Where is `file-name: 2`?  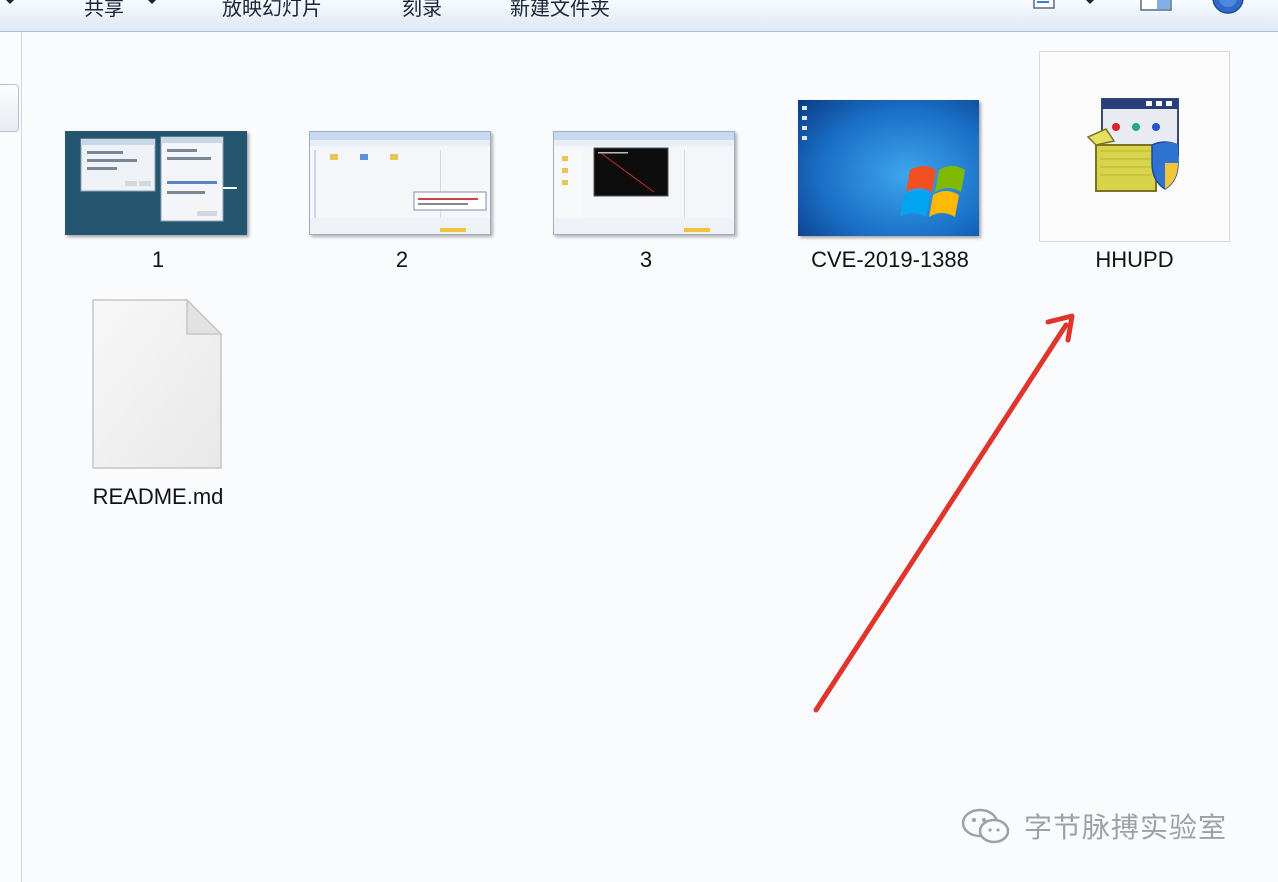
file-name: 2 is located at coordinates (402, 259).